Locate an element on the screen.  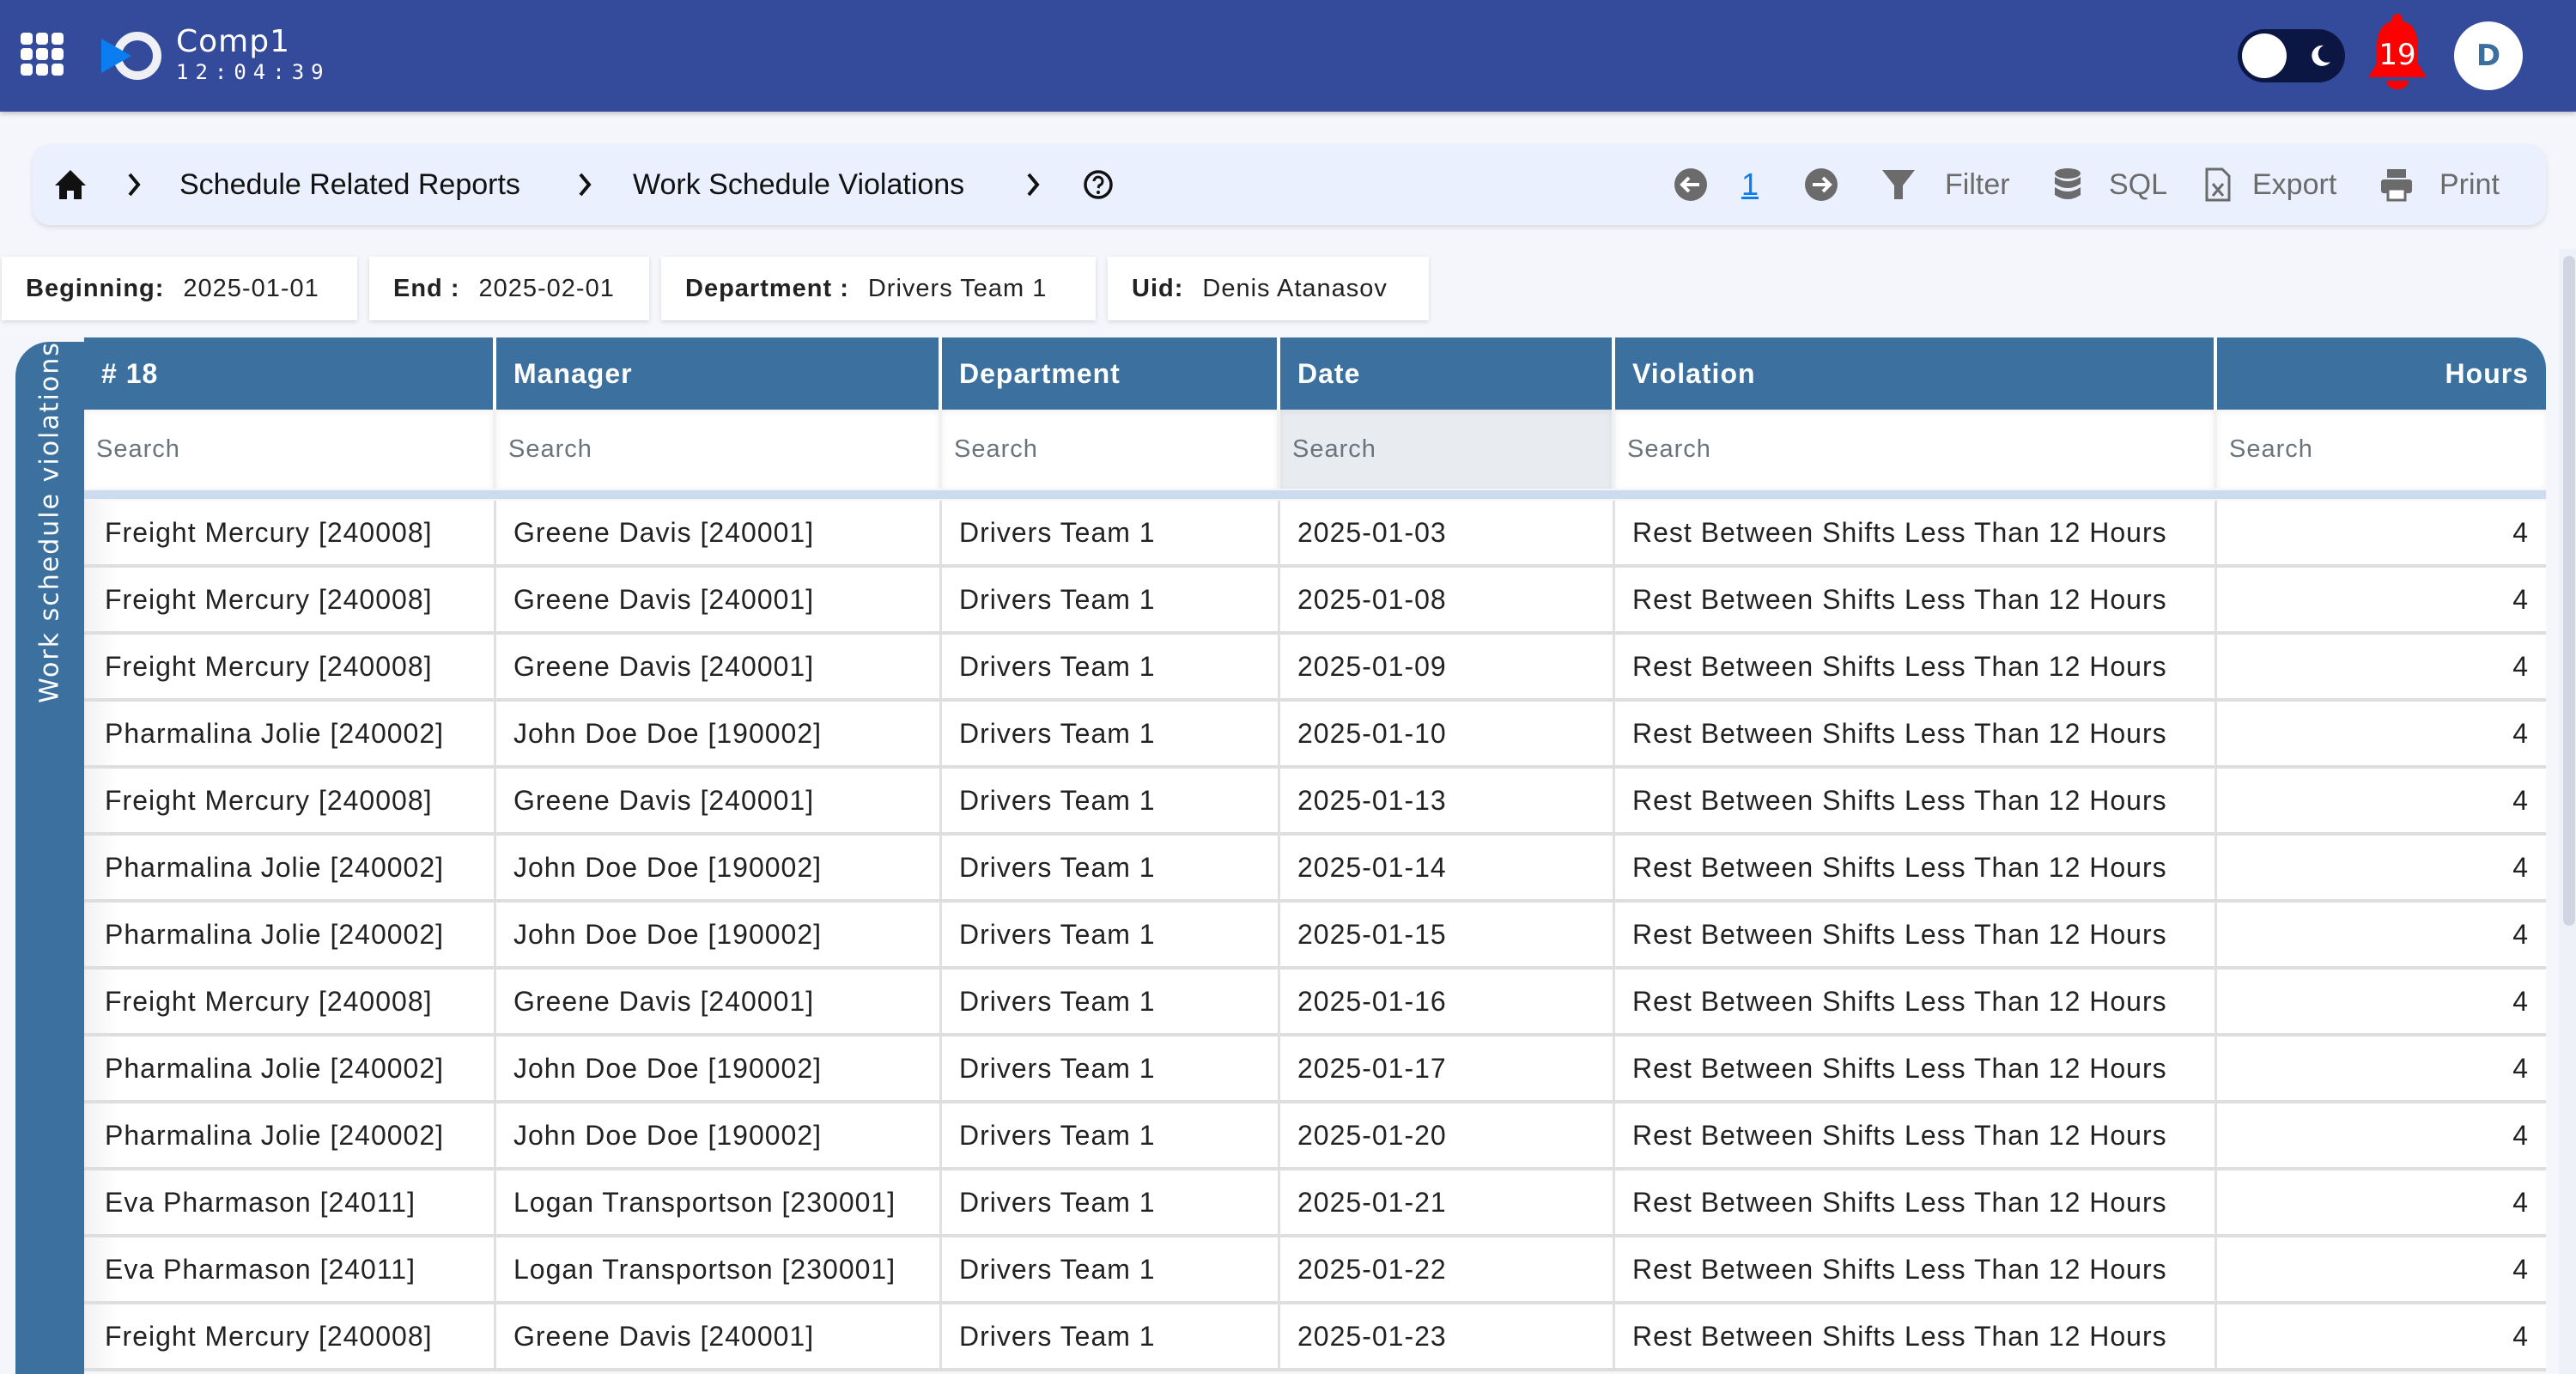
printer-icon is located at coordinates (2397, 185).